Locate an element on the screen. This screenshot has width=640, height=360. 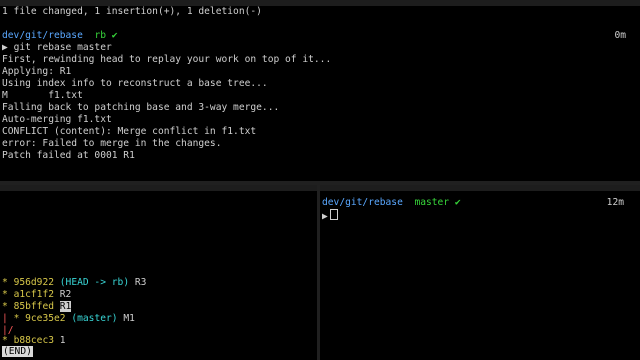
commit-hash: 9ce35e2 is located at coordinates (45, 318).